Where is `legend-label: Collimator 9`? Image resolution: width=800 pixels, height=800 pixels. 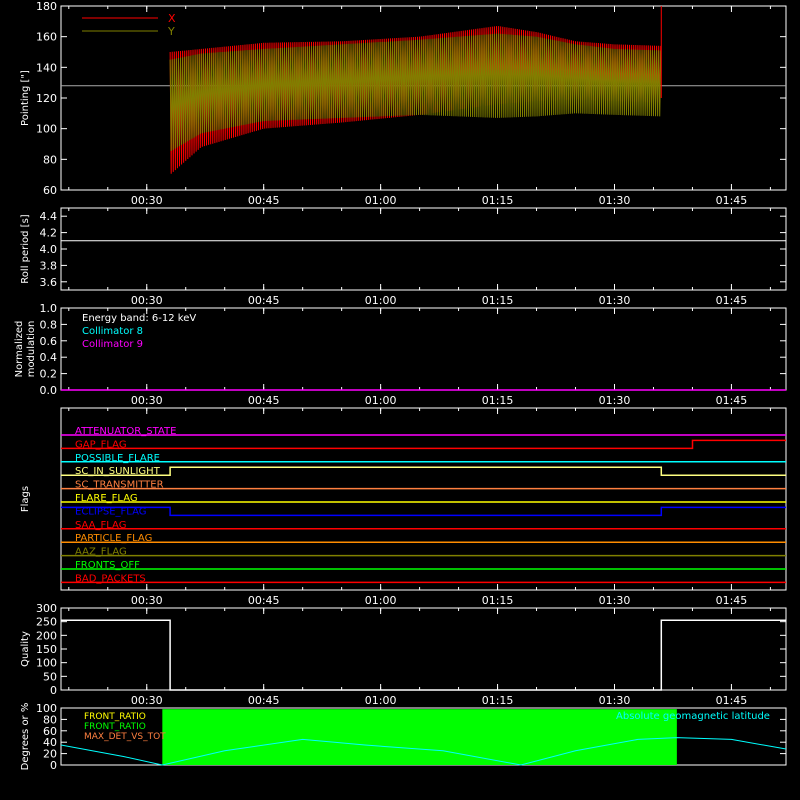
legend-label: Collimator 9 is located at coordinates (112, 344).